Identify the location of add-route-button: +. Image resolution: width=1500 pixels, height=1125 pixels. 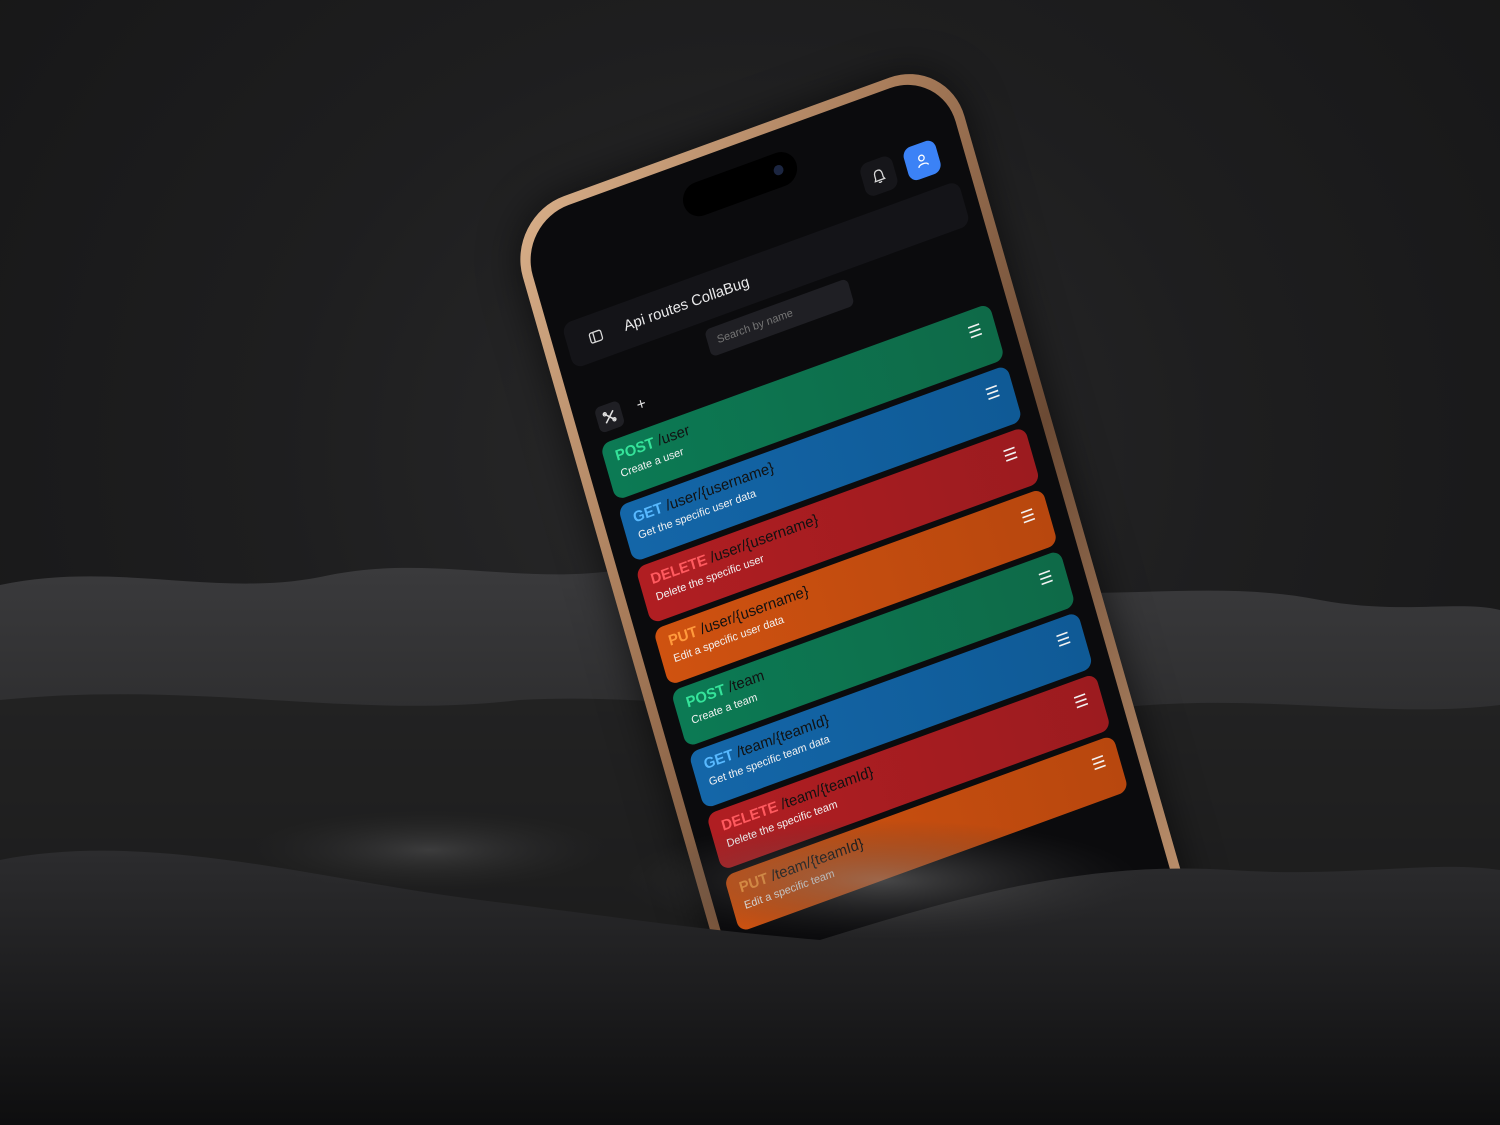
(642, 405).